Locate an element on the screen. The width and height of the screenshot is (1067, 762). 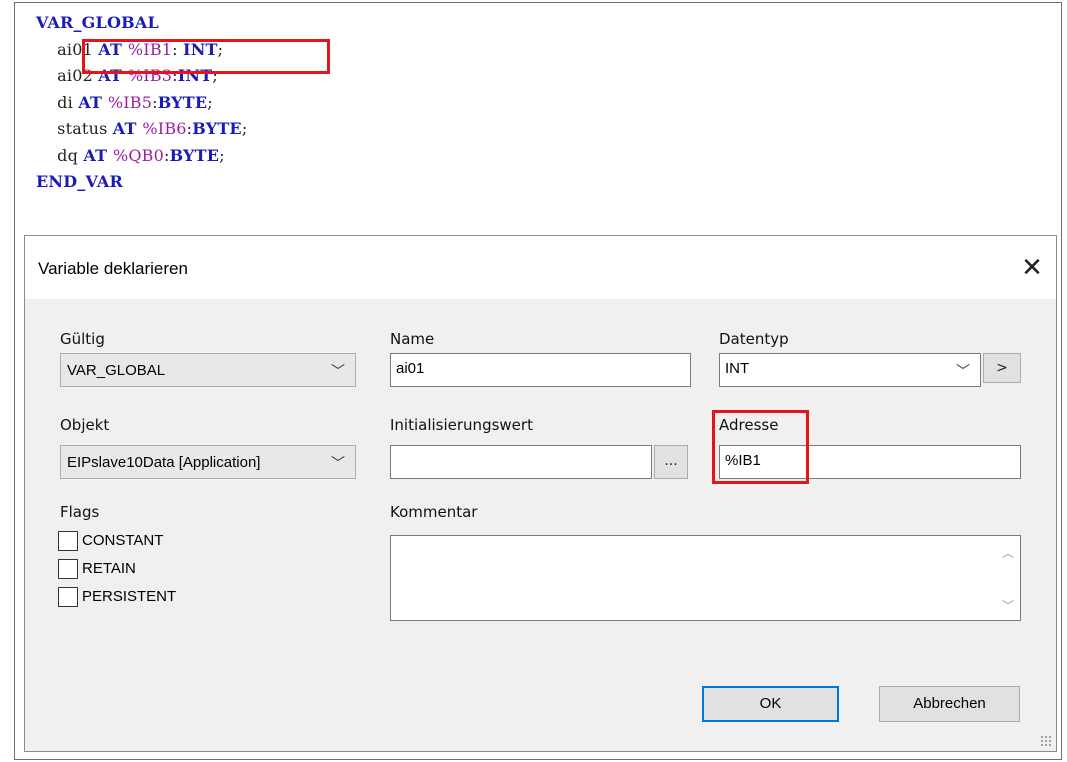
gueltig-label: Gültig is located at coordinates (82, 339).